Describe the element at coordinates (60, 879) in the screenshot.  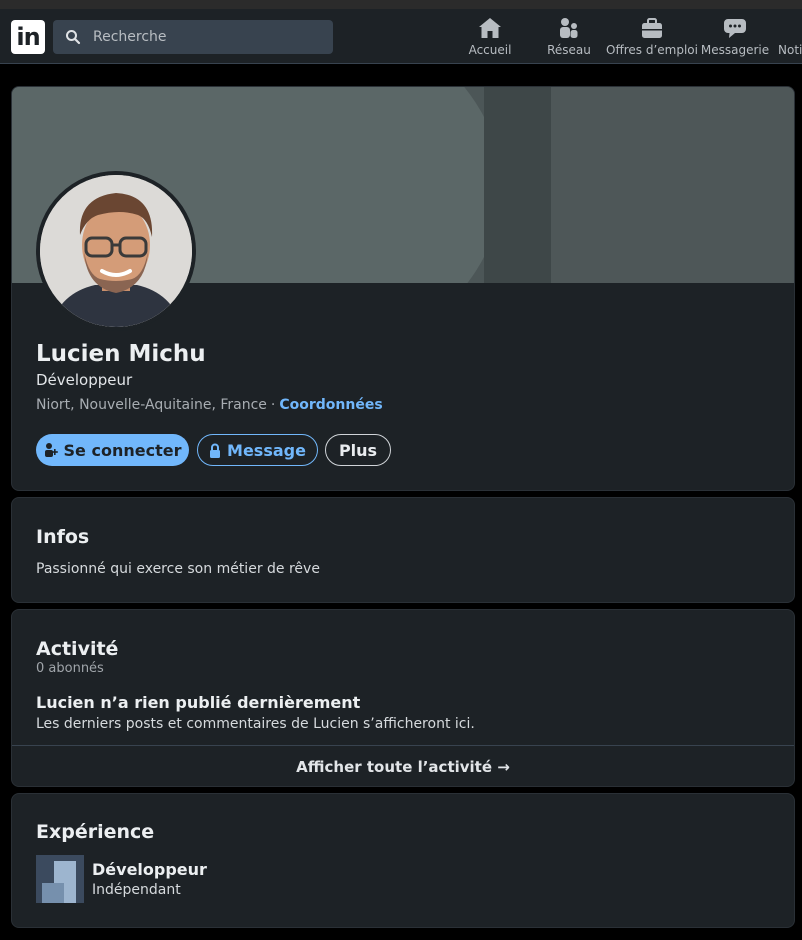
I see `company-logo-icon` at that location.